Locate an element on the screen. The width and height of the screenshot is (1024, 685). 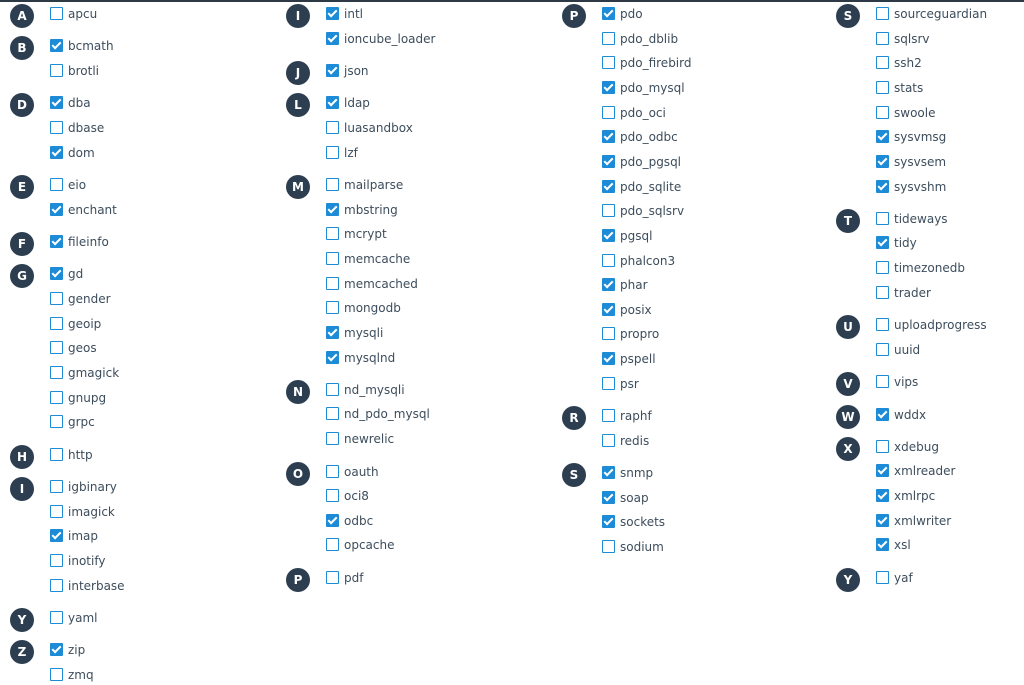
extension-label: odbc is located at coordinates (359, 520).